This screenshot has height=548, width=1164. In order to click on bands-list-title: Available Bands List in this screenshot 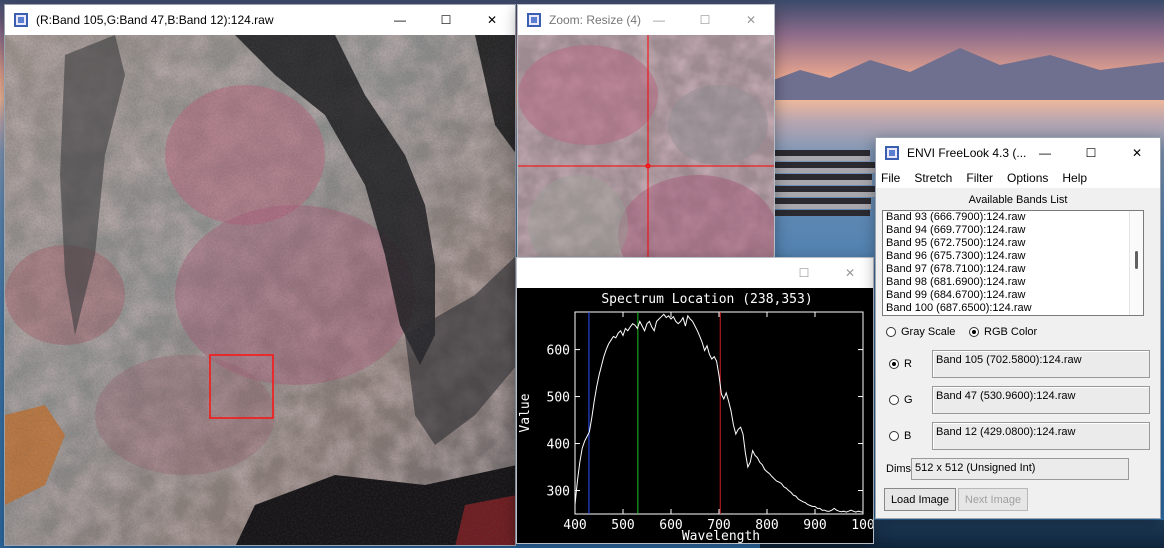, I will do `click(1018, 200)`.